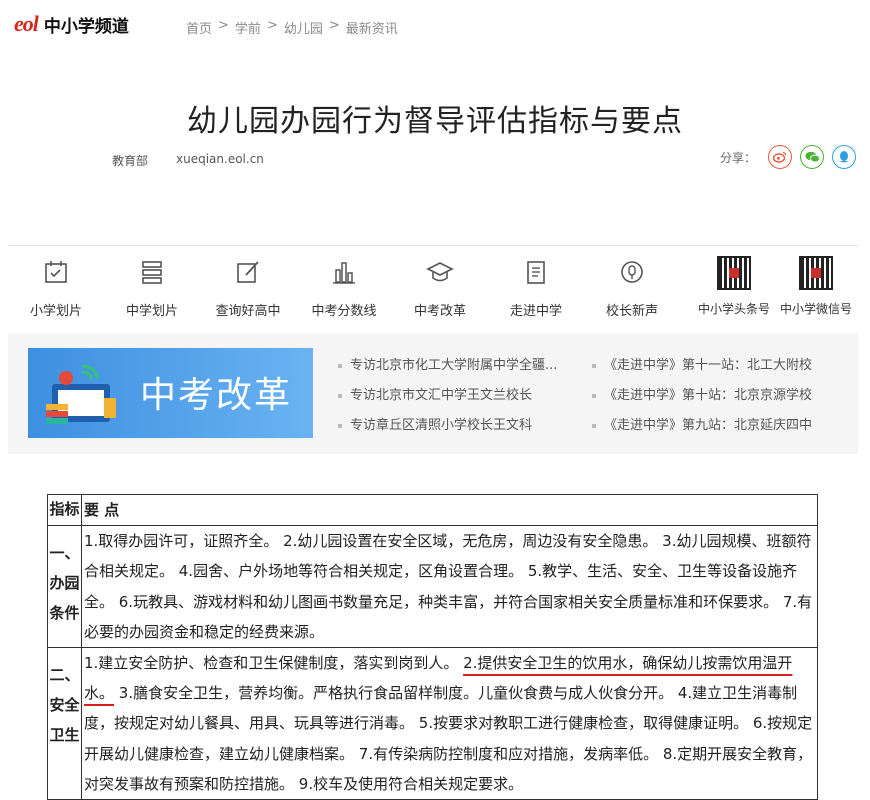 This screenshot has height=800, width=870. I want to click on breadcrumb-home: 首页, so click(199, 27).